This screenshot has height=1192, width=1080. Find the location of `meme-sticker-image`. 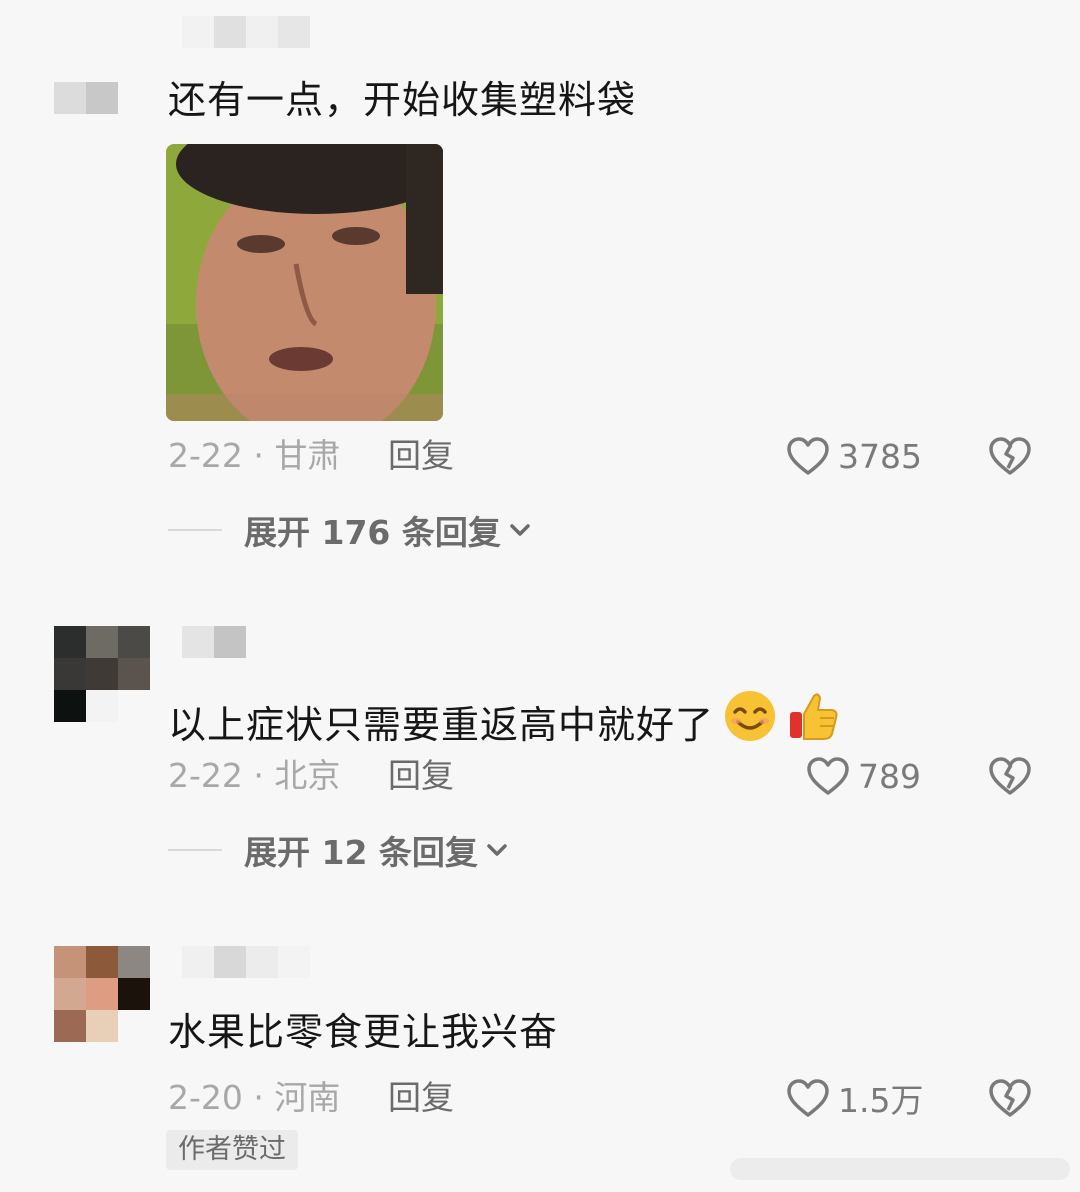

meme-sticker-image is located at coordinates (304, 282).